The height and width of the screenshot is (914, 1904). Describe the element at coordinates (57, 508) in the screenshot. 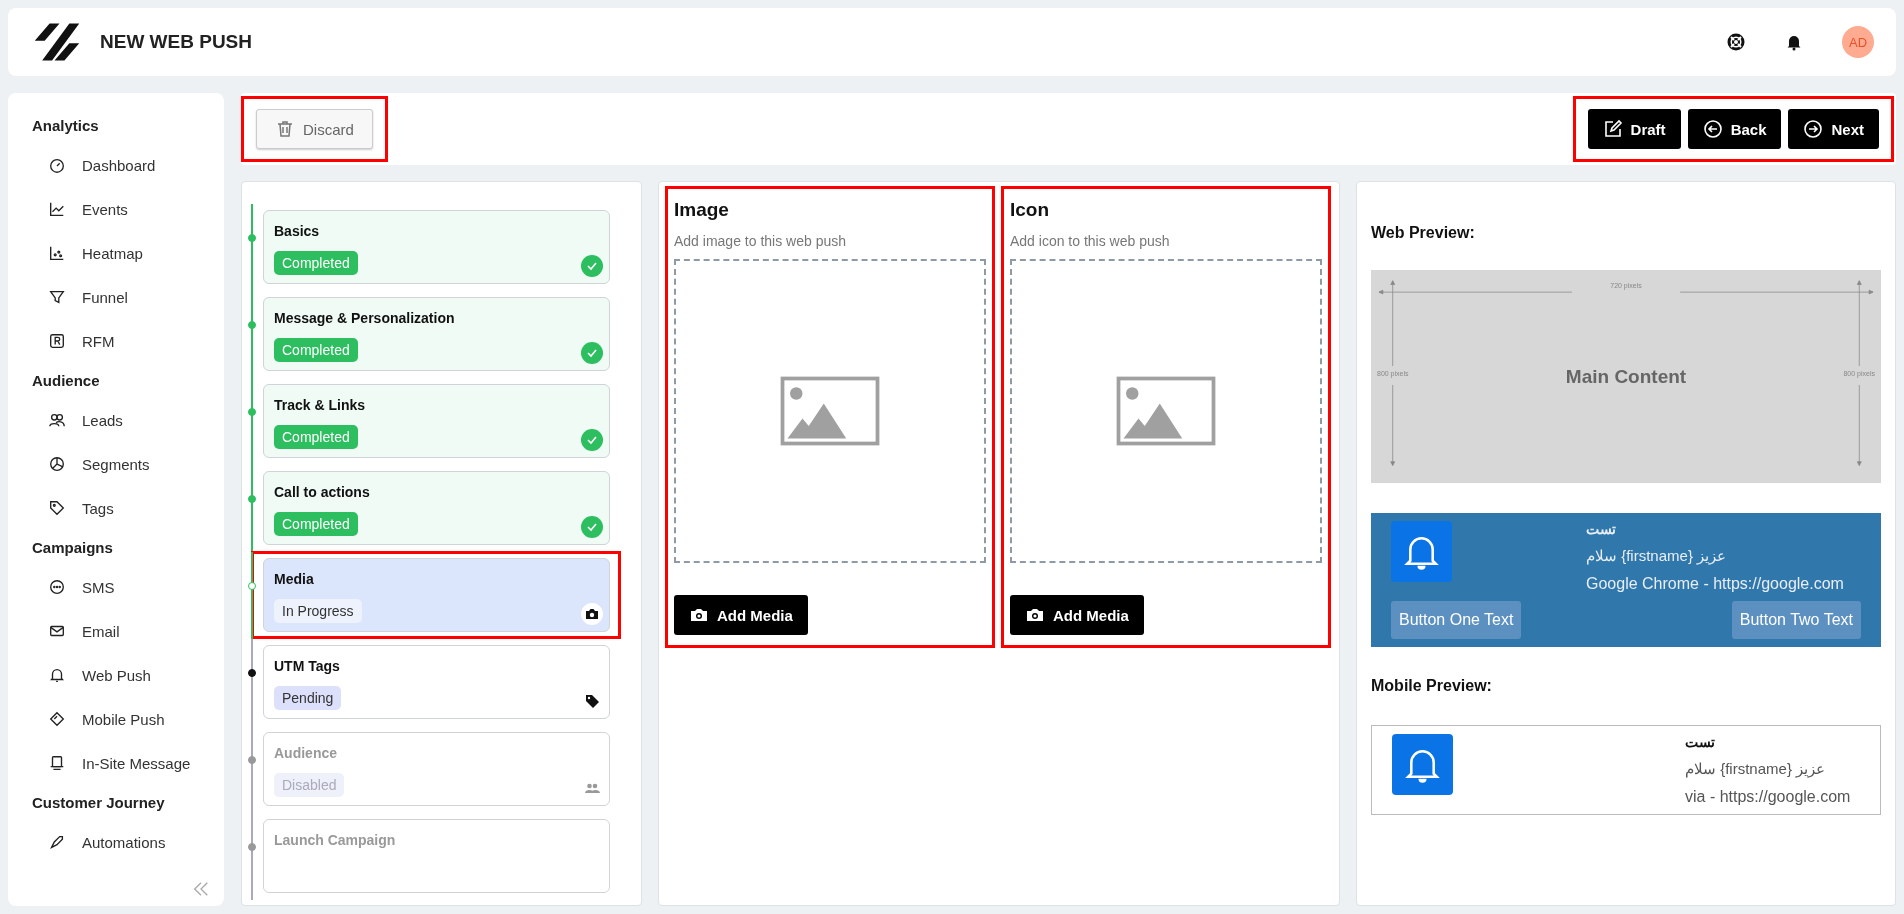

I see `tag-icon` at that location.